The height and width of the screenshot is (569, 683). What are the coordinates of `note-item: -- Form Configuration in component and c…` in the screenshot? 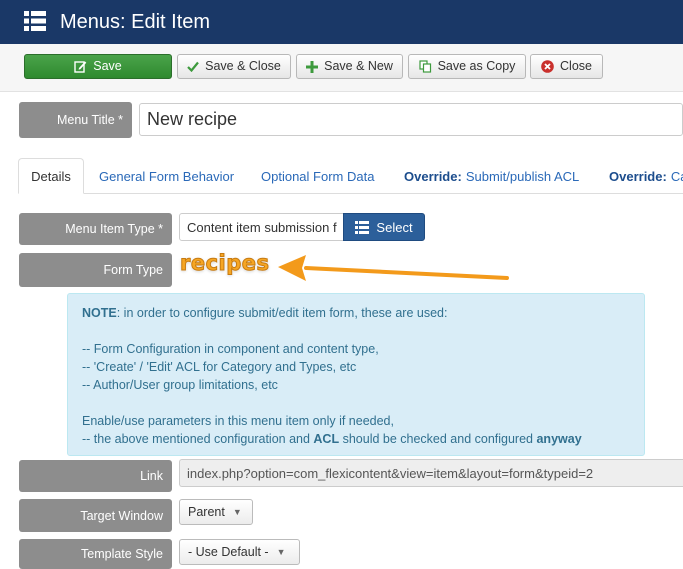 It's located at (230, 349).